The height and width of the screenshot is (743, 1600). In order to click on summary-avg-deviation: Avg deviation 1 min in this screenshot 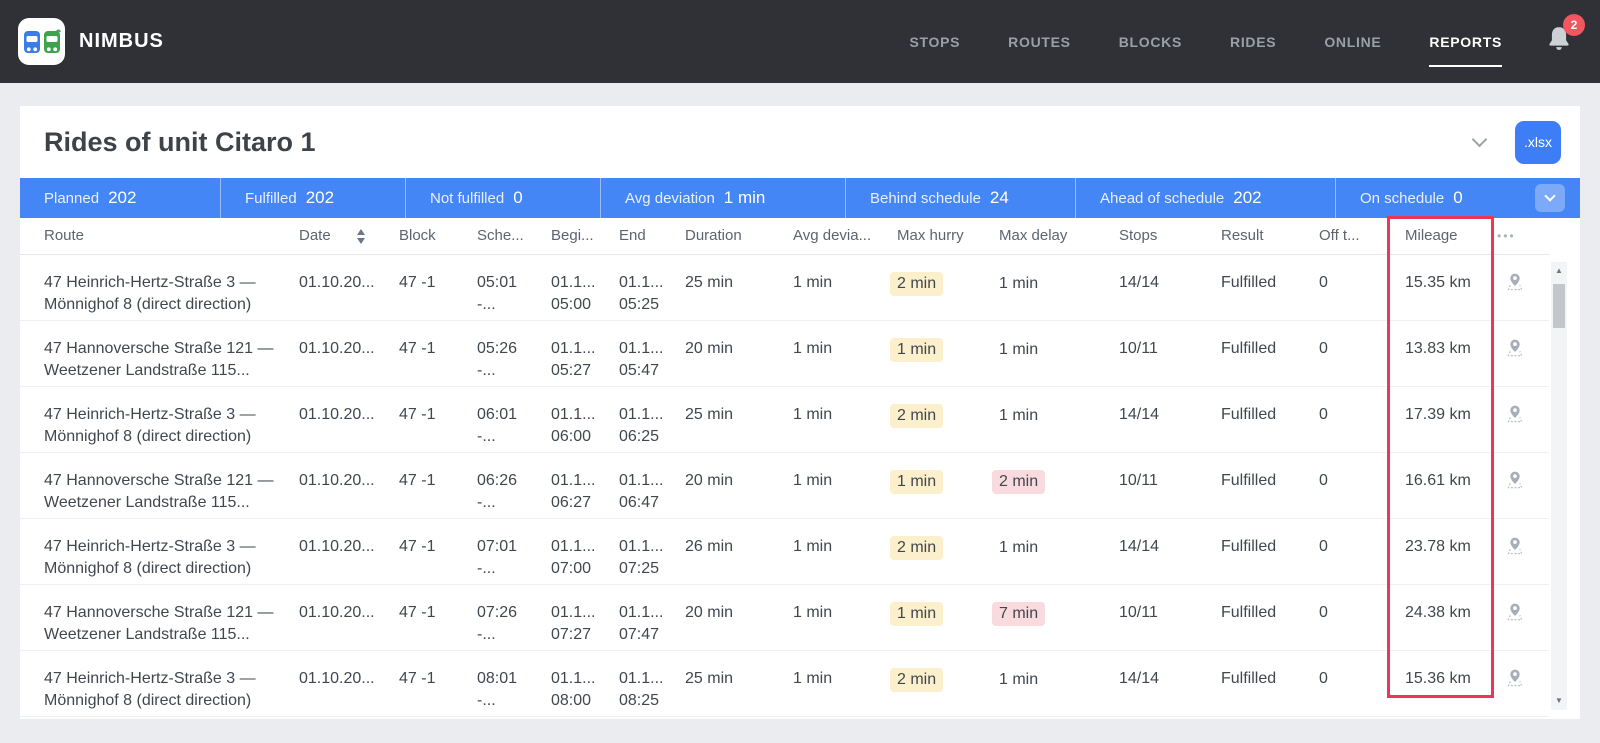, I will do `click(722, 198)`.